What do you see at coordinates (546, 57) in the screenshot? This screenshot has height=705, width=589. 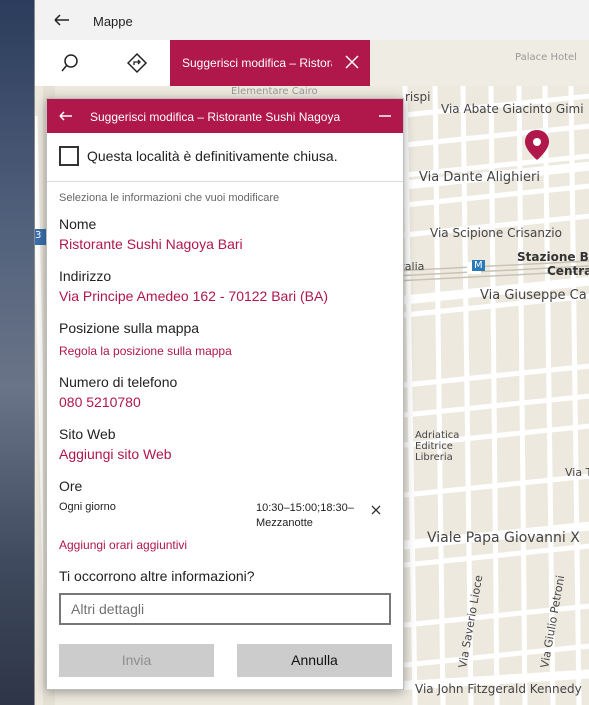 I see `map-label-palace-hotel: Palace Hotel` at bounding box center [546, 57].